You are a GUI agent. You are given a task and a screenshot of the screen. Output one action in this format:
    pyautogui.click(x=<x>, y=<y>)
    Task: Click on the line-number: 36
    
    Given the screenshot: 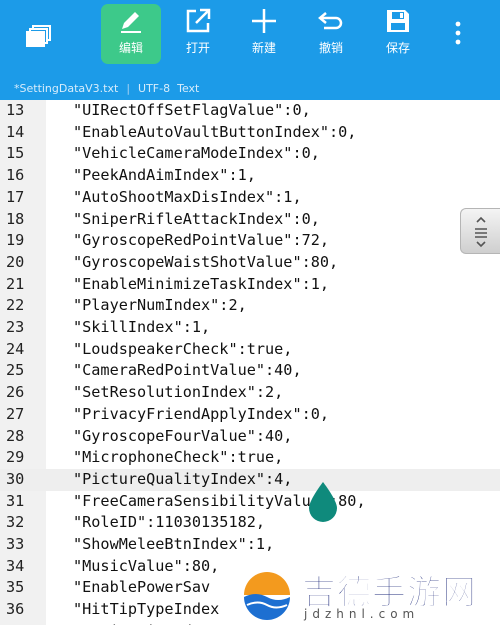 What is the action you would take?
    pyautogui.click(x=15, y=609)
    